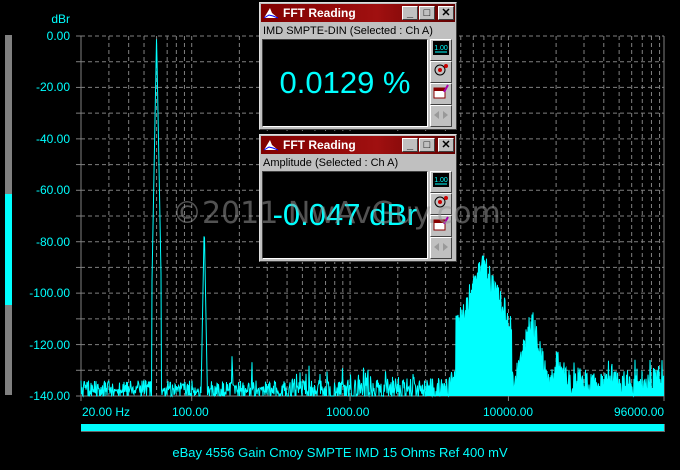 The image size is (680, 470). I want to click on y-tick-label: -140.00, so click(49, 396).